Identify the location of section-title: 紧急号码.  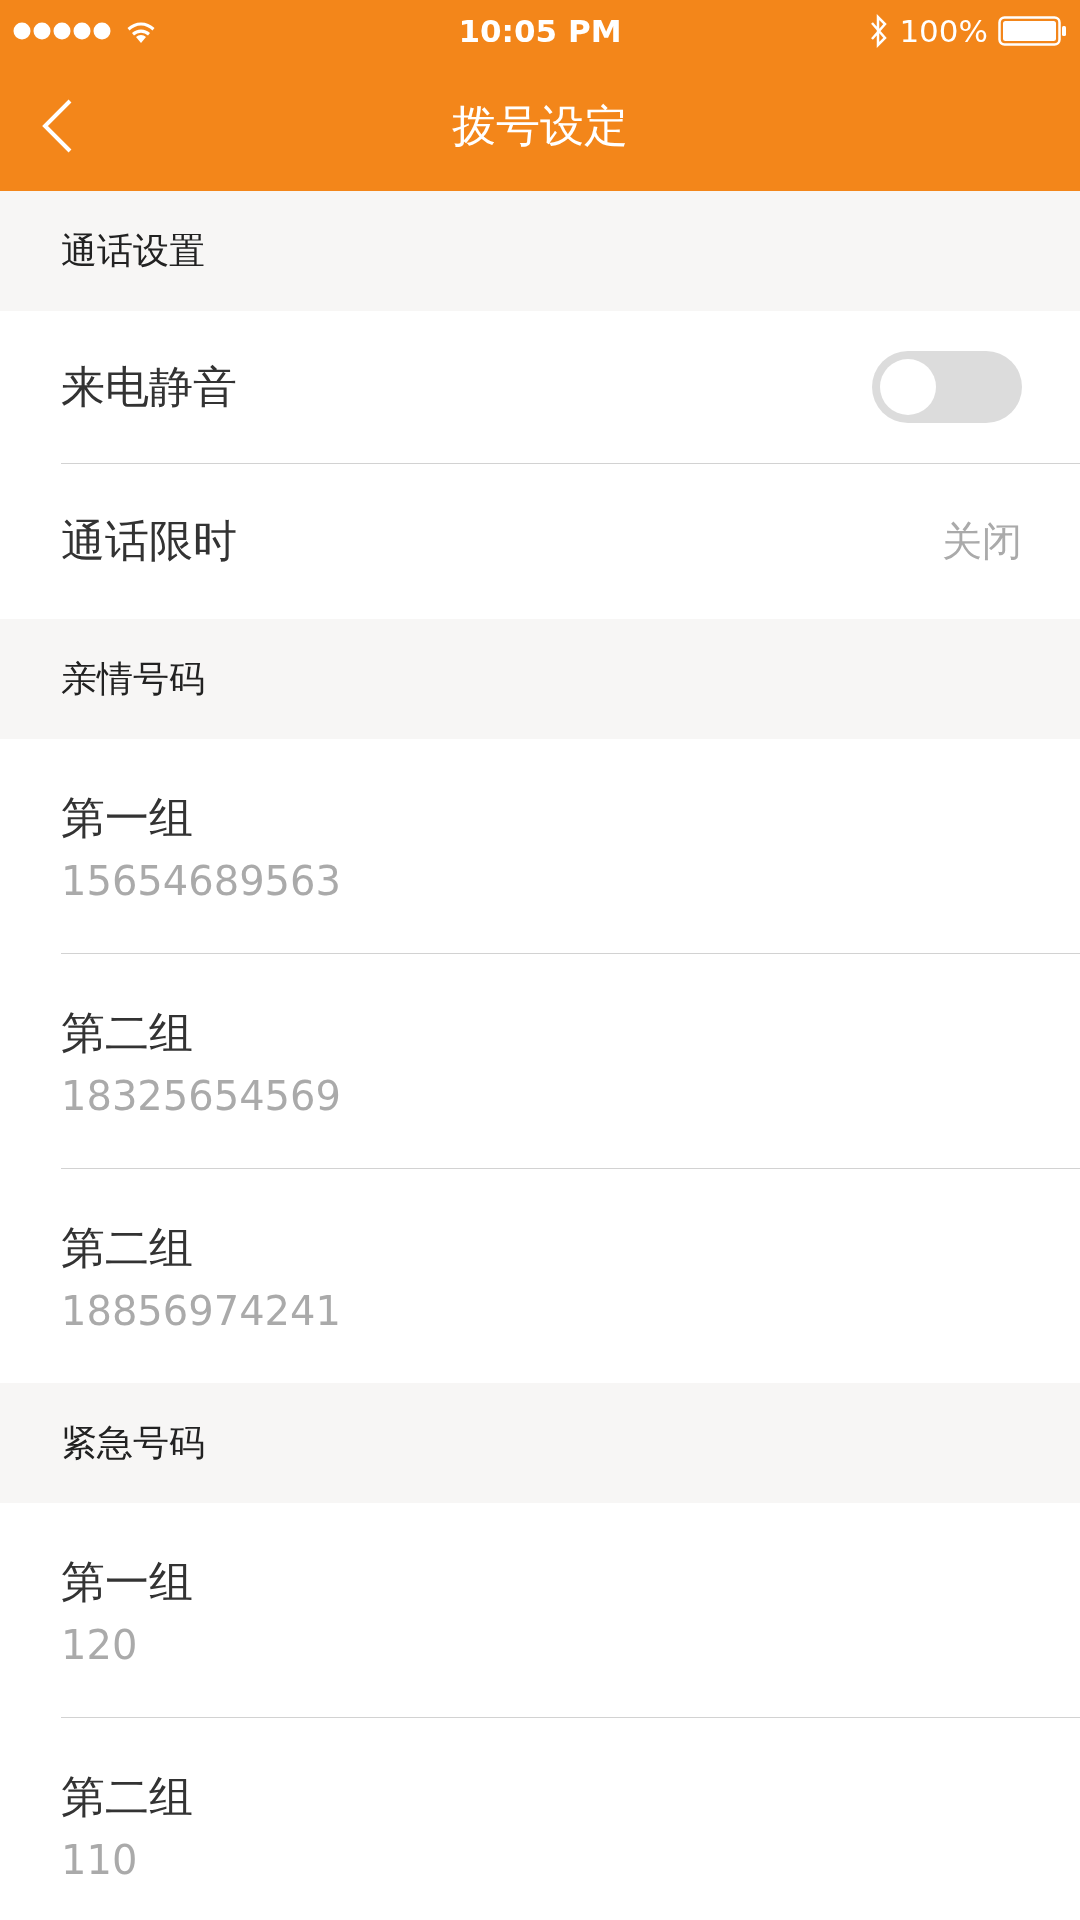
(133, 1442).